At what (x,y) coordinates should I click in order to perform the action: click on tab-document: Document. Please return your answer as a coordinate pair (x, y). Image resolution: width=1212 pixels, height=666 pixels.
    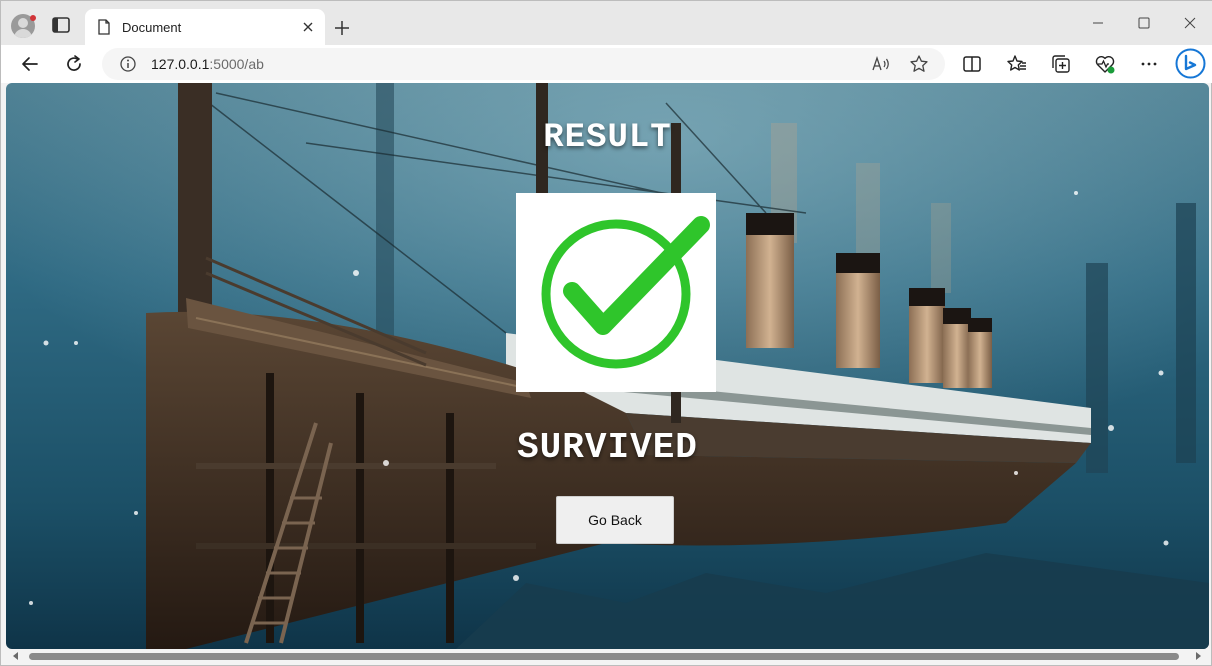
    Looking at the image, I should click on (205, 27).